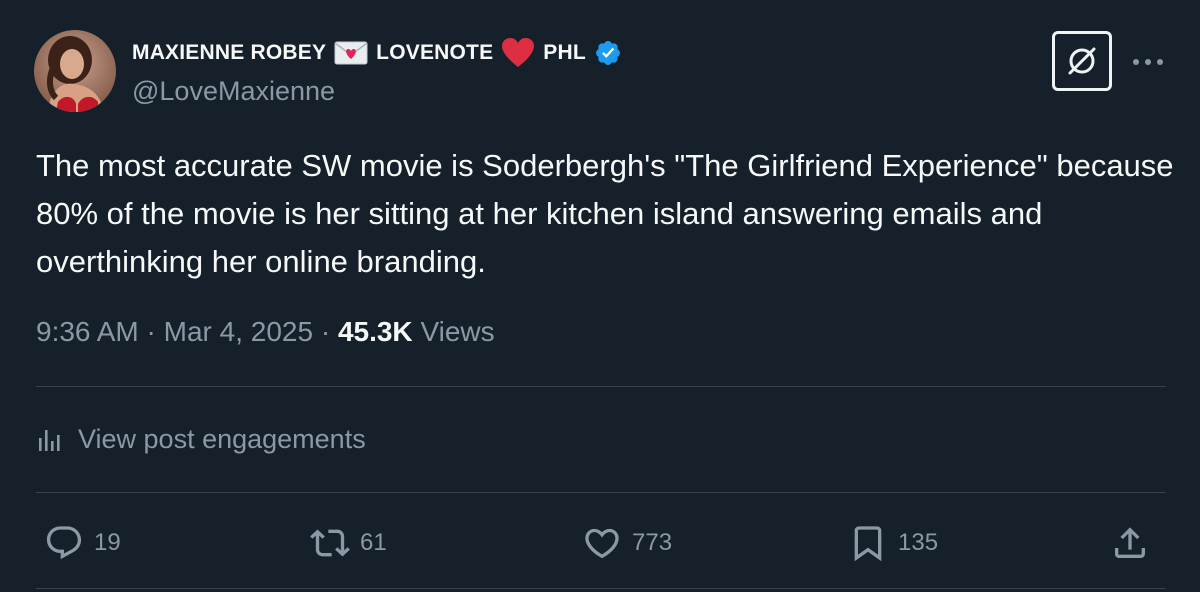  I want to click on post-meta: 9:36 AM · Mar 4, 2025 · 45.3K Views, so click(265, 332).